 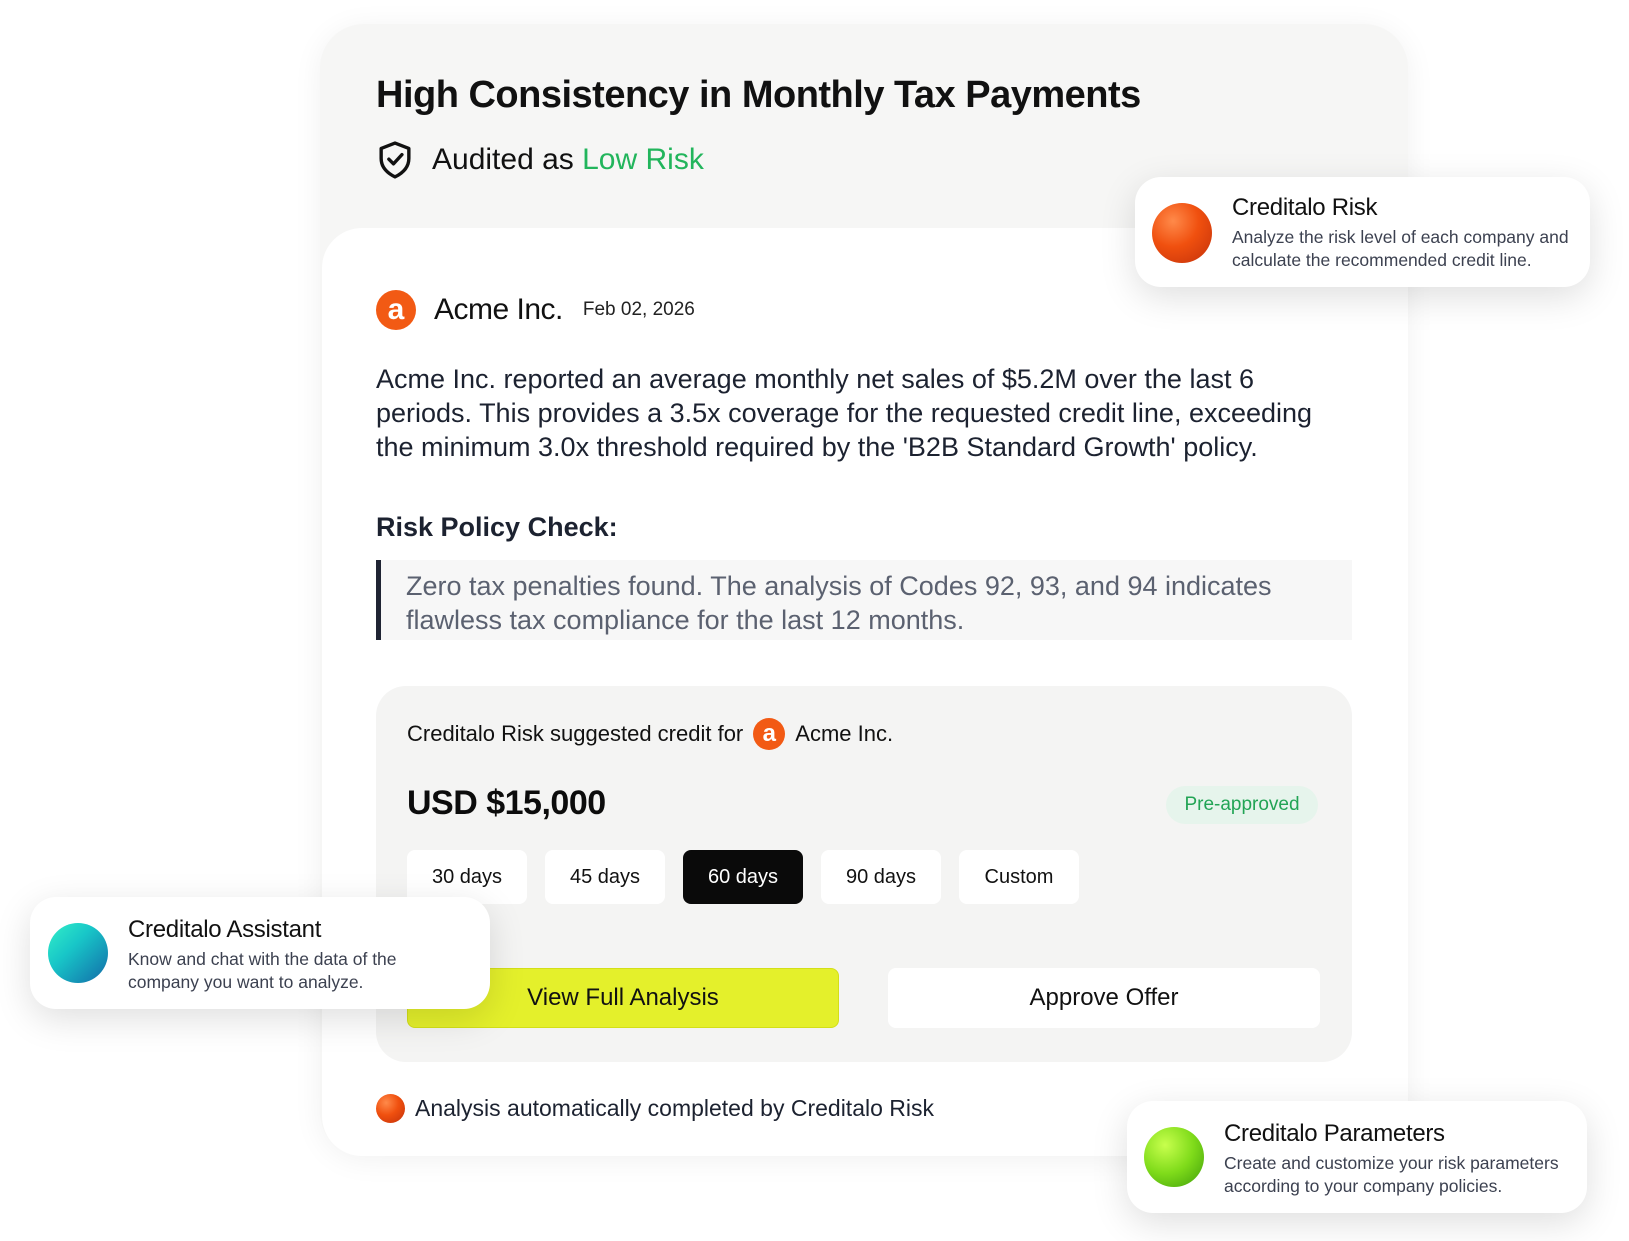 I want to click on creditalo-assistant-orb-icon, so click(x=78, y=953).